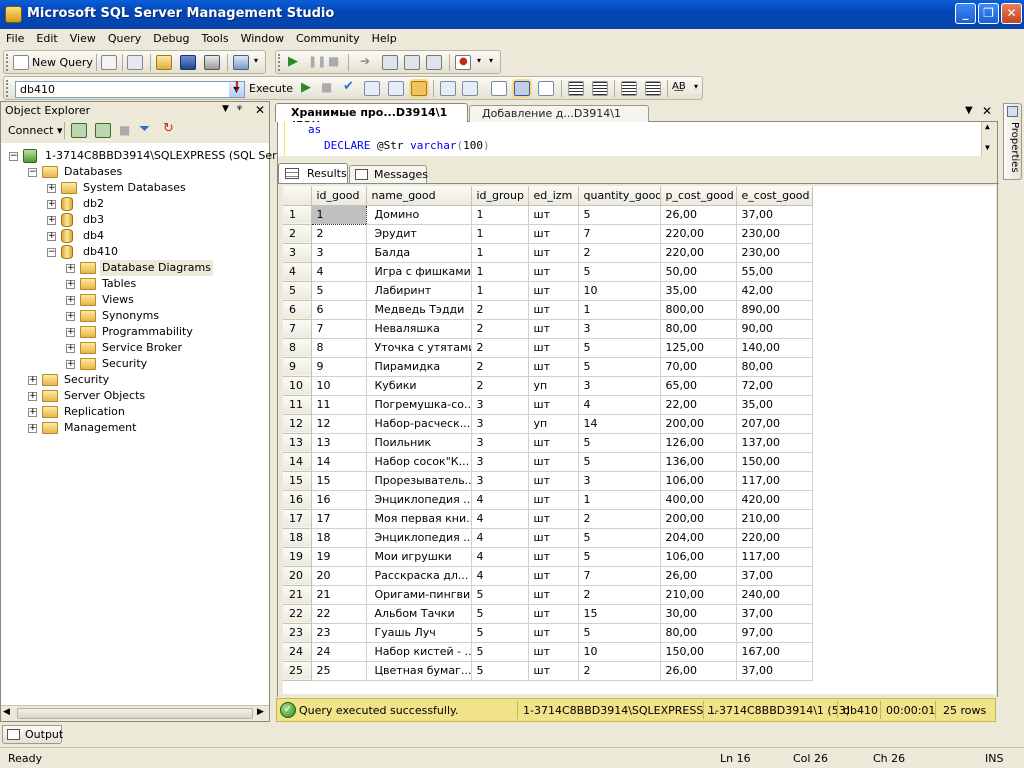  What do you see at coordinates (297, 557) in the screenshot?
I see `row-number: 19` at bounding box center [297, 557].